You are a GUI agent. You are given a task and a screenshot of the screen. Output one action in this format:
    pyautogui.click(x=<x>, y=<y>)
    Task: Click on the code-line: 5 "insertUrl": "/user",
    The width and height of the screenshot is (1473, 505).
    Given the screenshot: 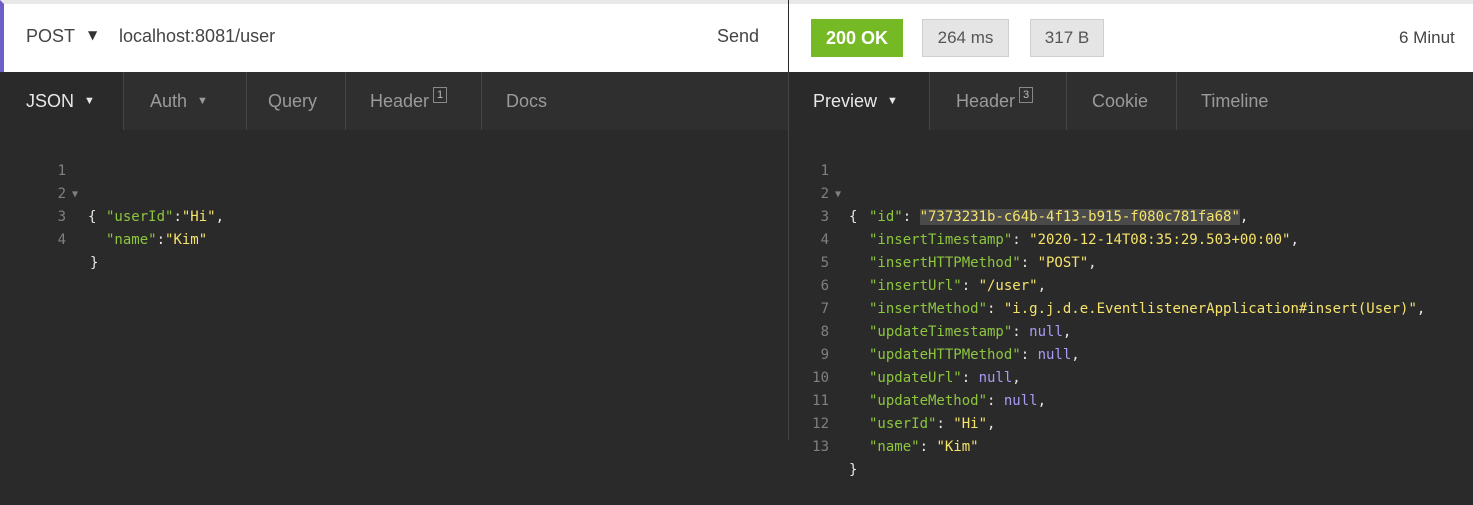 What is the action you would take?
    pyautogui.click(x=1131, y=261)
    